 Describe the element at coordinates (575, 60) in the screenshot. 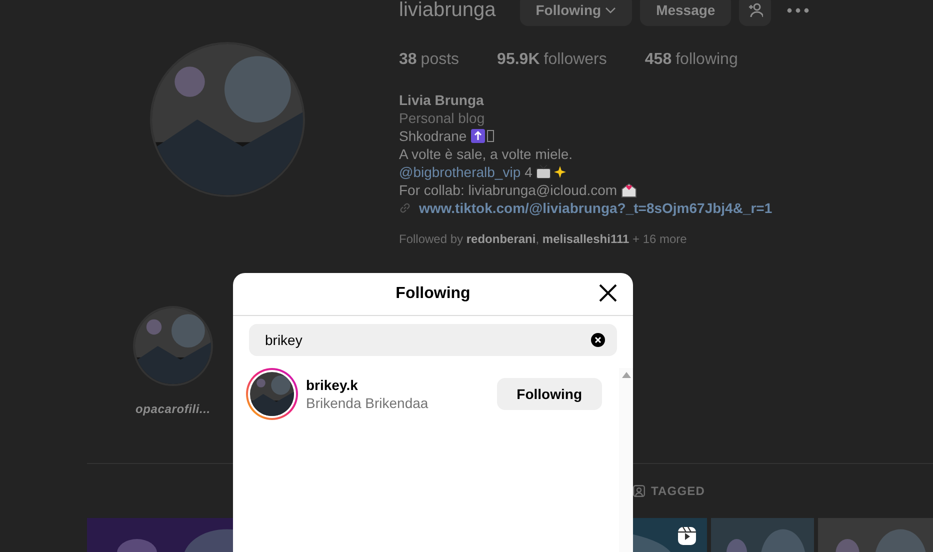

I see `stat-label: followers` at that location.